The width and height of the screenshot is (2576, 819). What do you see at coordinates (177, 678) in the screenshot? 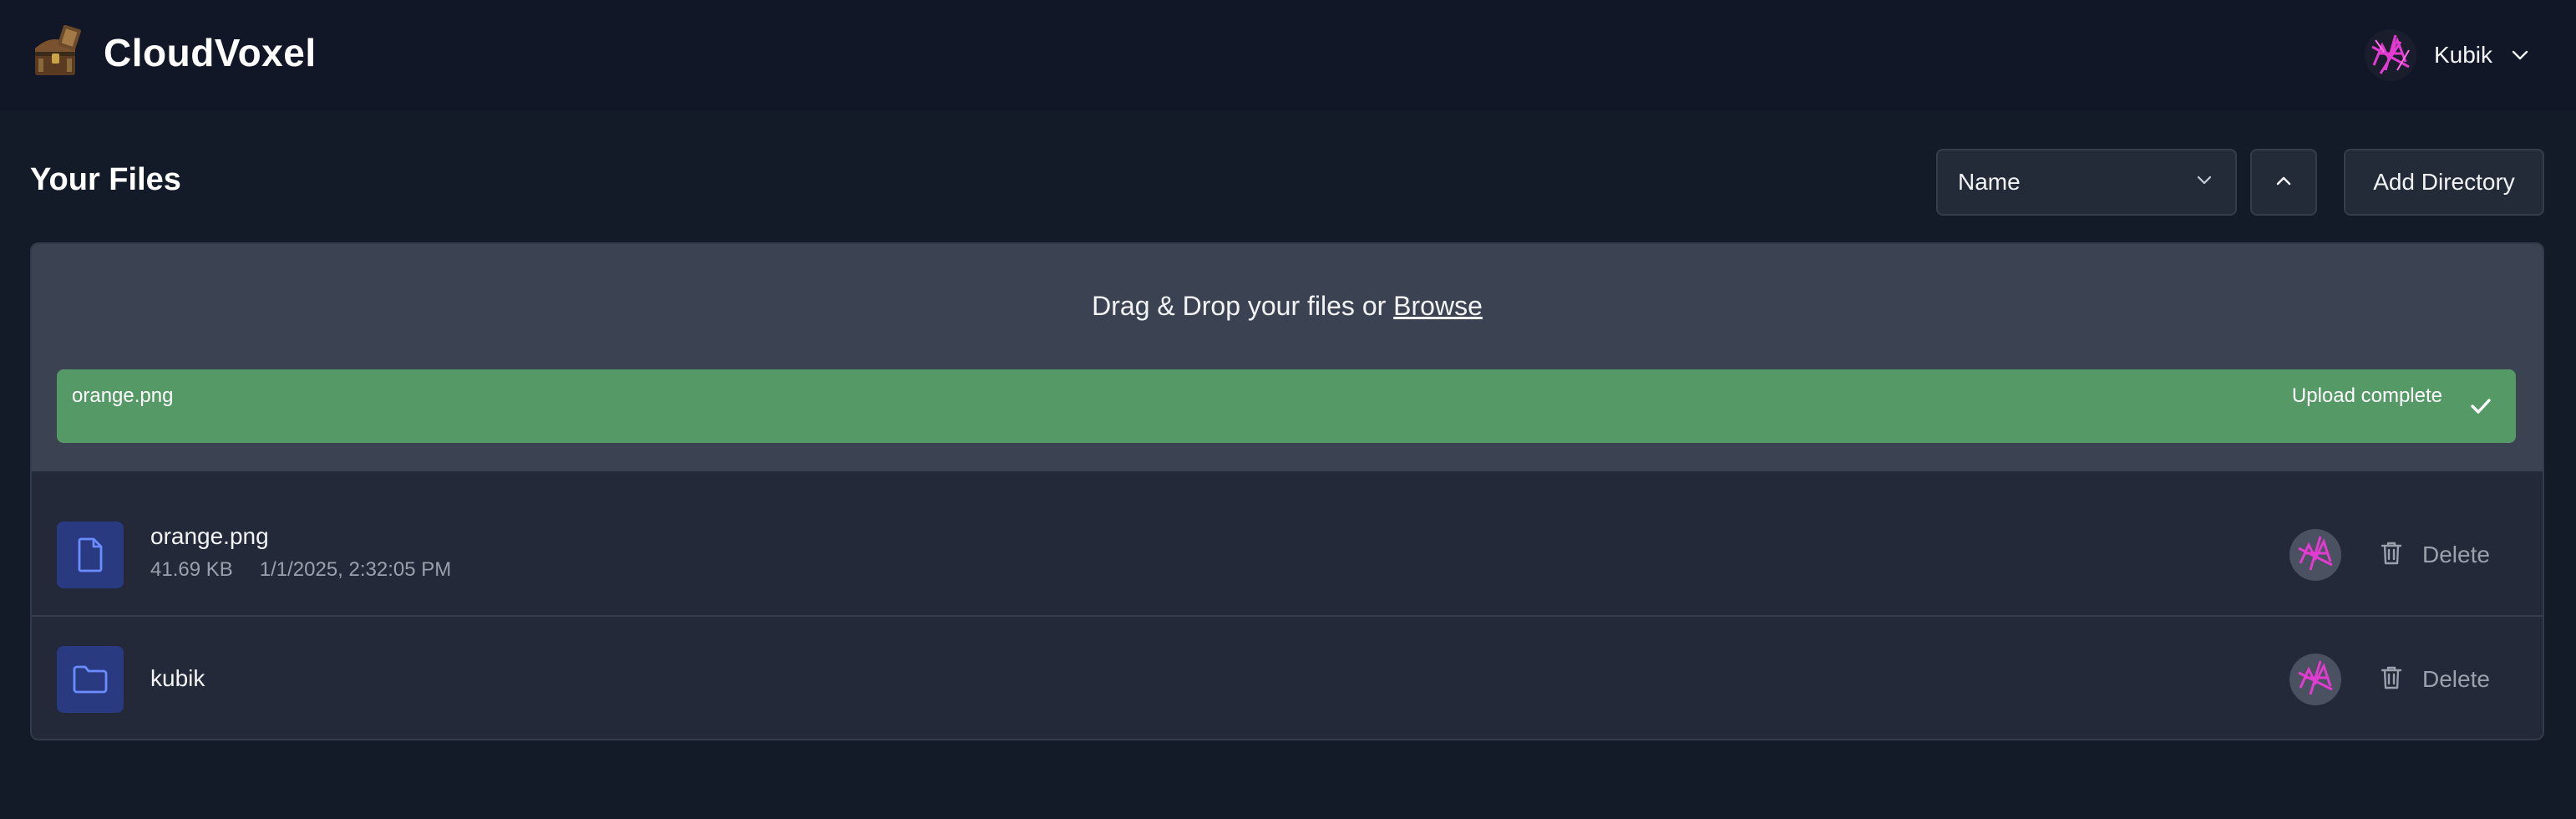
I see `folder-name: kubik` at bounding box center [177, 678].